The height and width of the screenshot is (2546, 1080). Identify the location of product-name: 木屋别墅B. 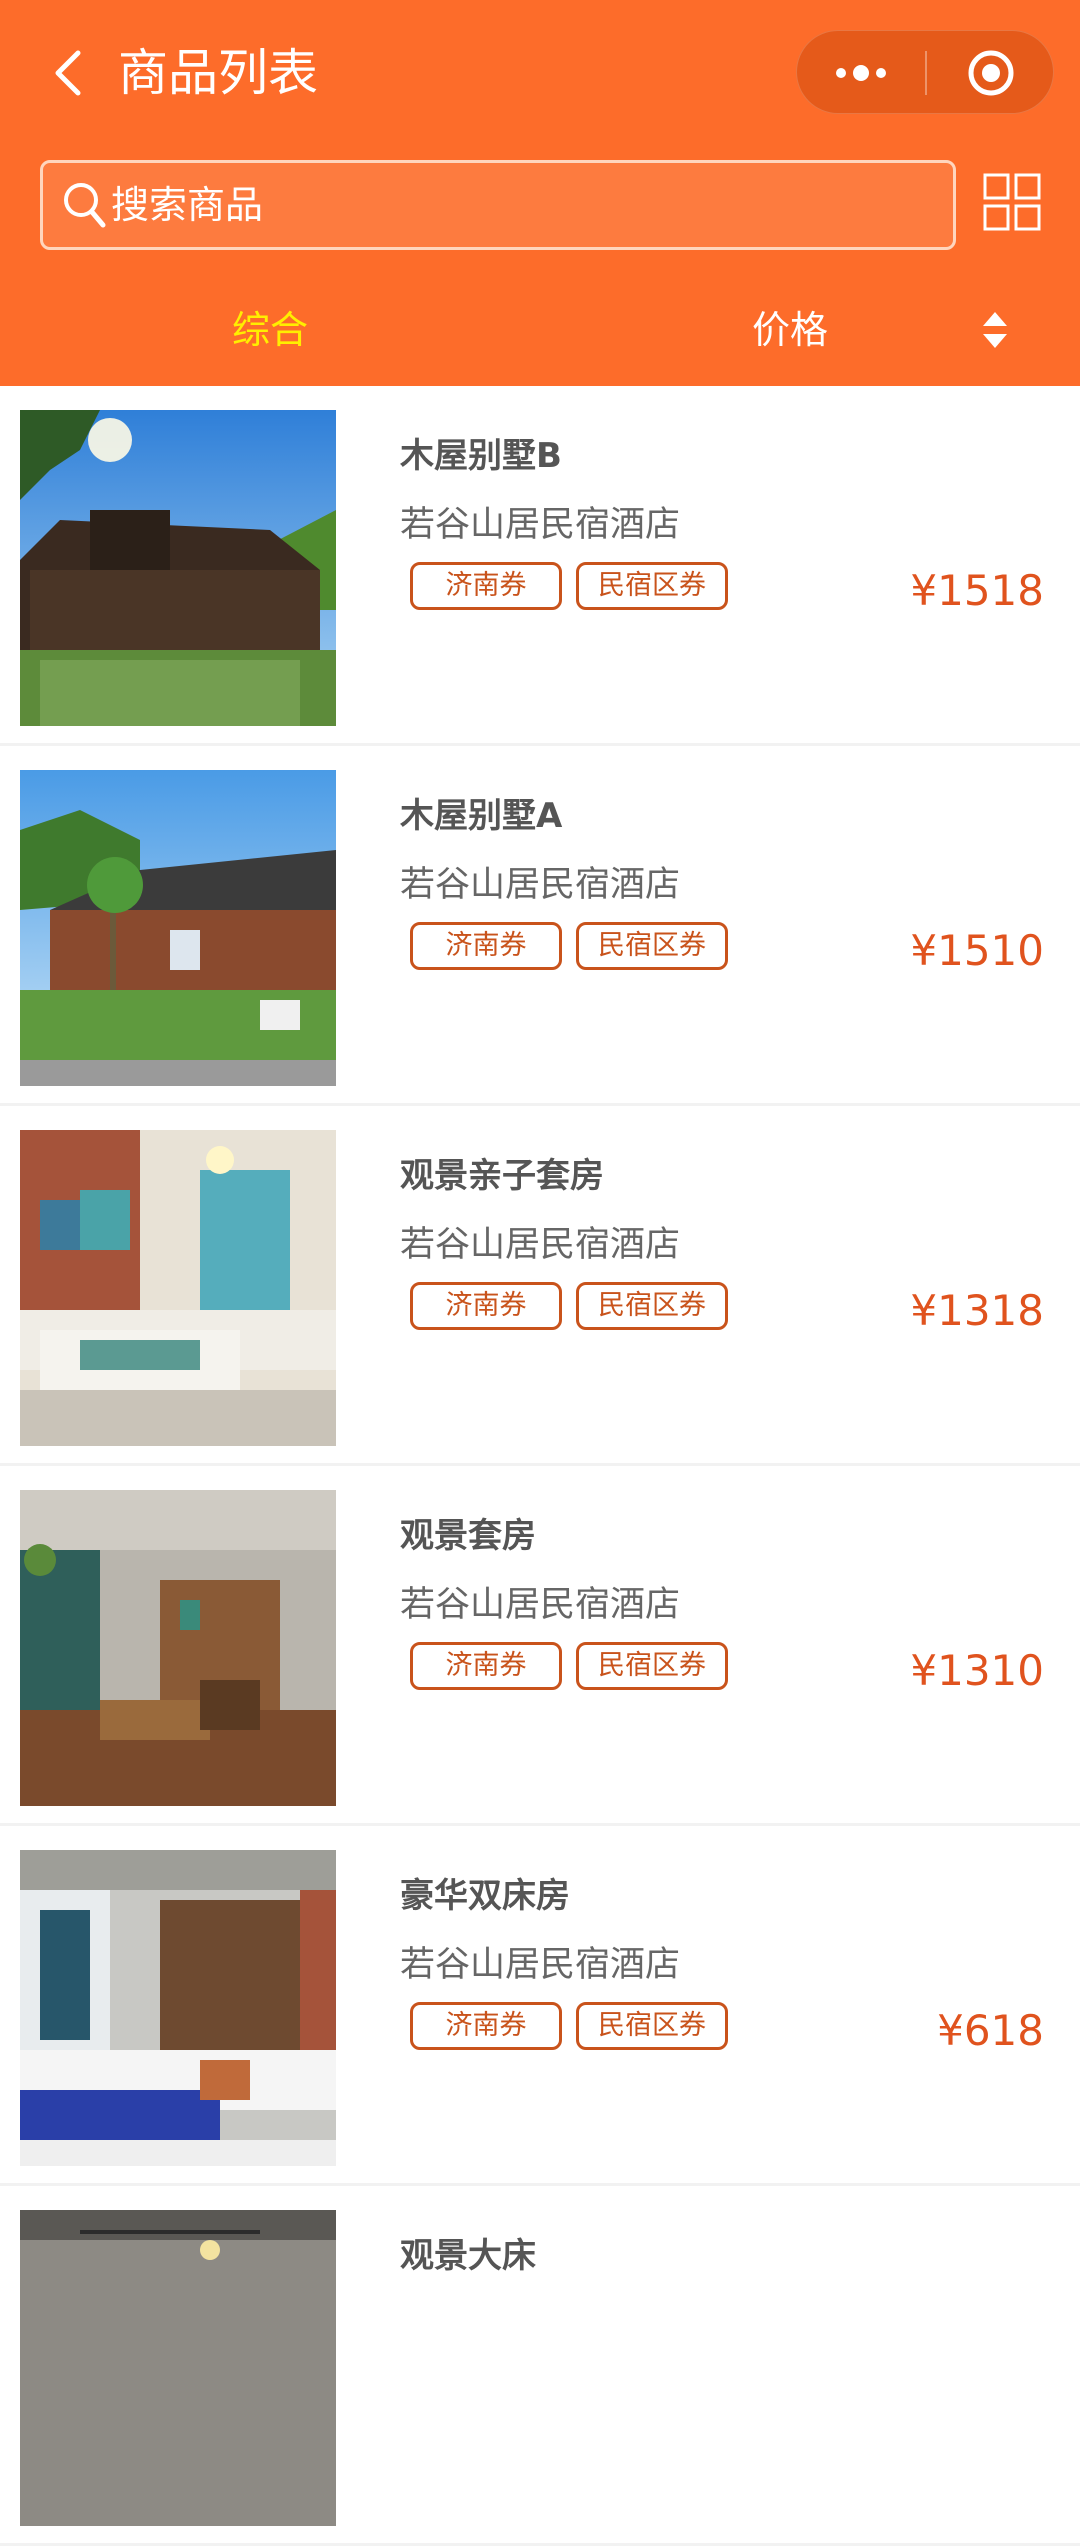
(481, 456).